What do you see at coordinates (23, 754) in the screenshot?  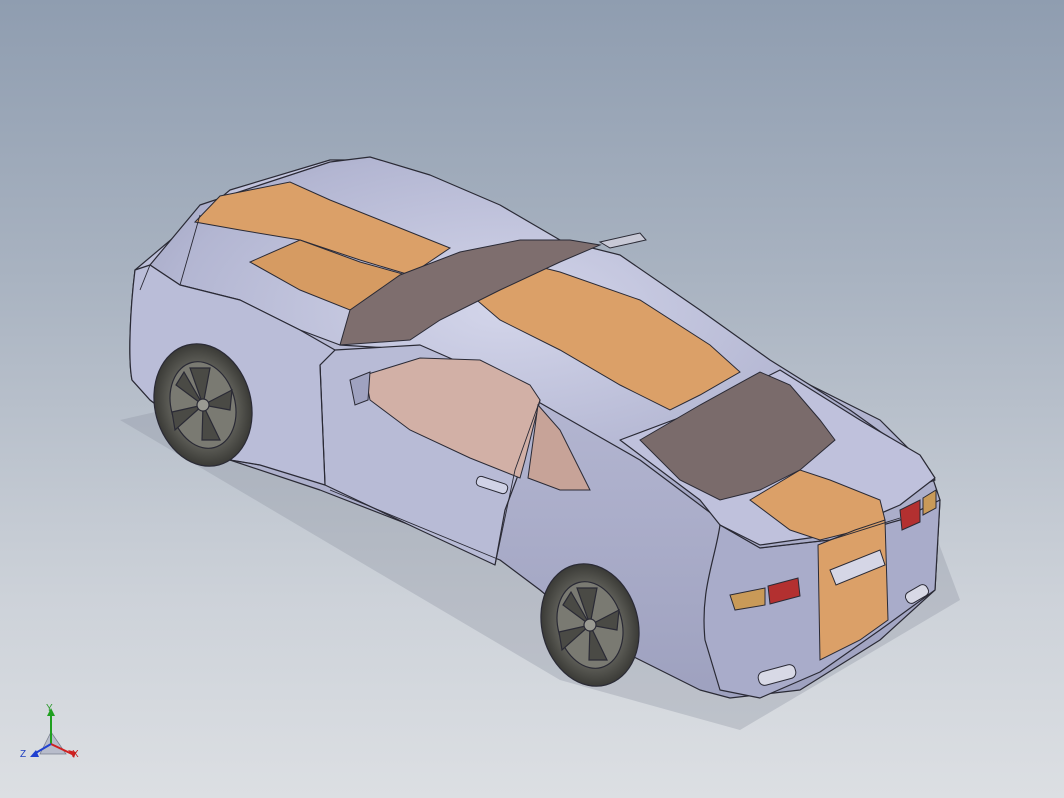 I see `triad-z-label: Z` at bounding box center [23, 754].